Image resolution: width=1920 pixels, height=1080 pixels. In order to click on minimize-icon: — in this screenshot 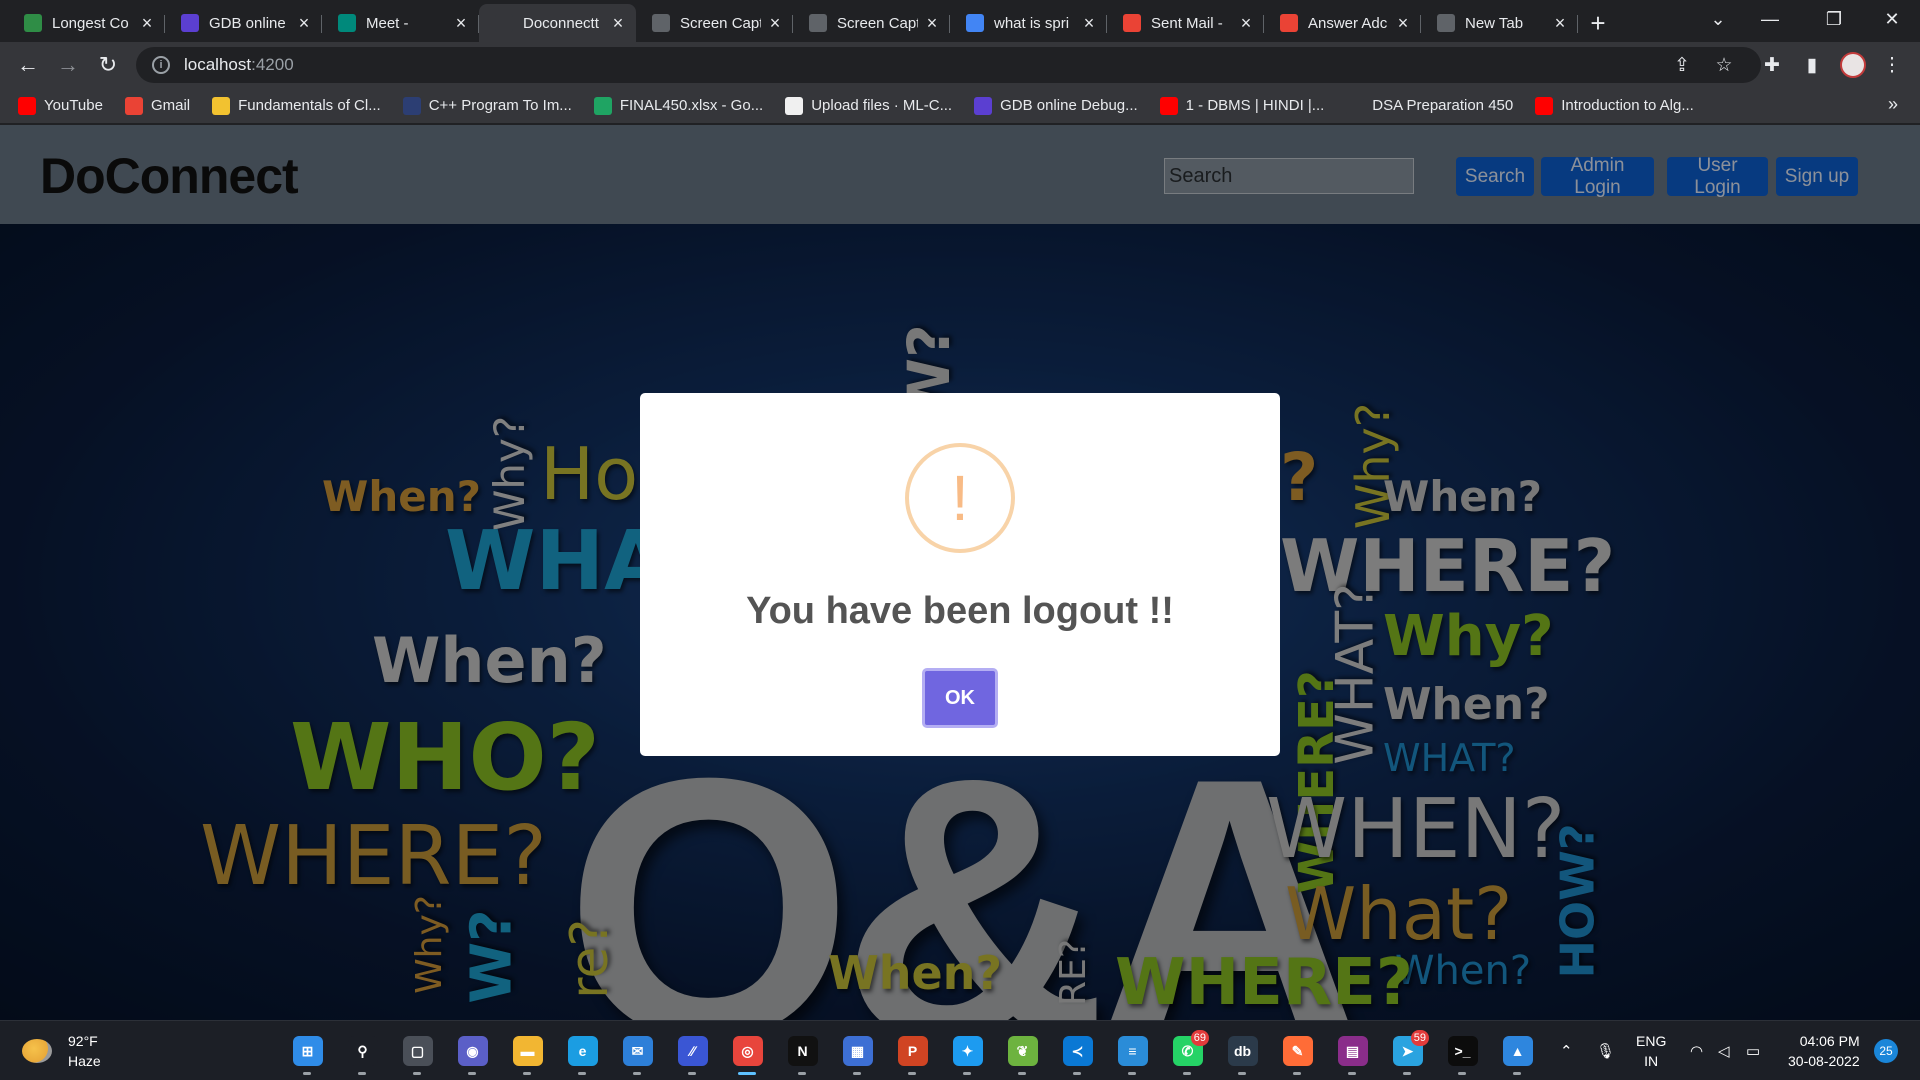, I will do `click(1770, 19)`.